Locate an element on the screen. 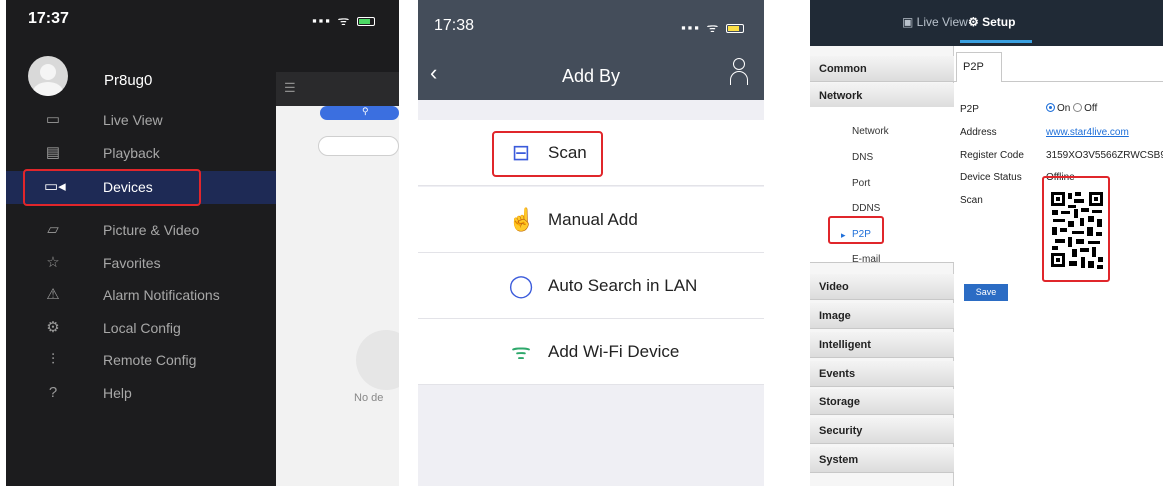  tab-live-view: ▣ Live View is located at coordinates (935, 22).